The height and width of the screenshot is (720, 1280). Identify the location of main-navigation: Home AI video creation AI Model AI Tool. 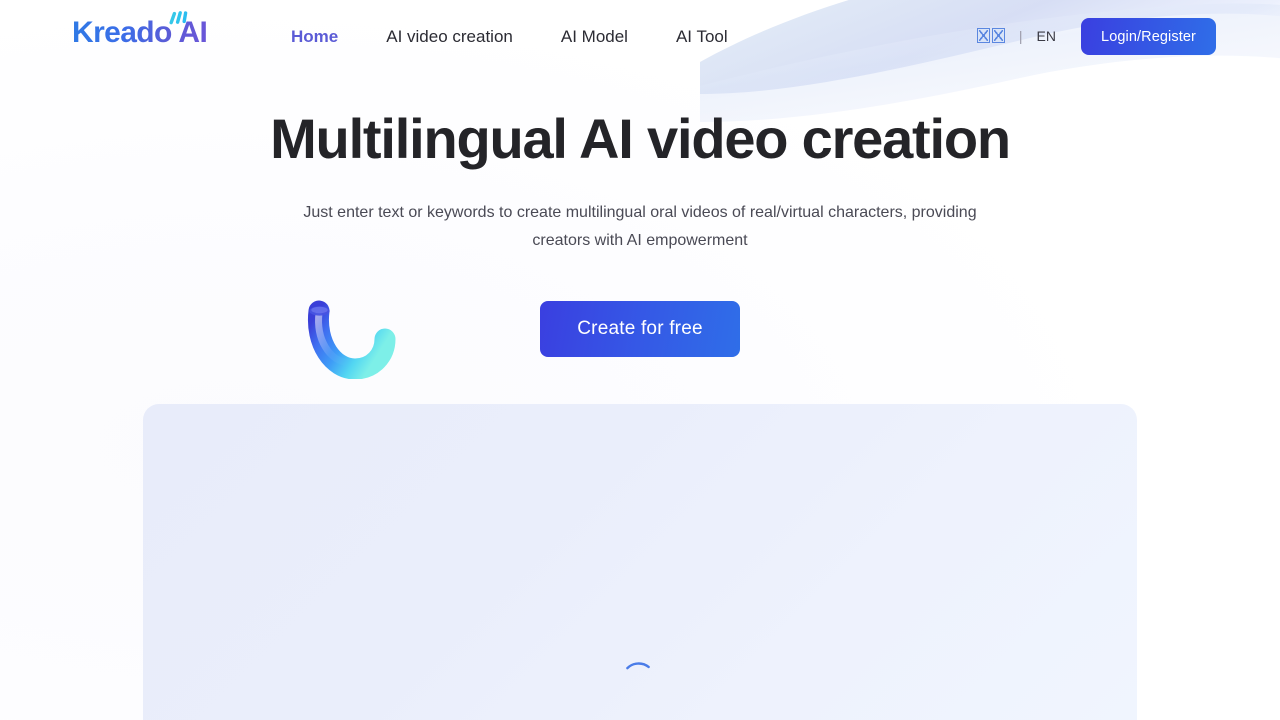
(509, 36).